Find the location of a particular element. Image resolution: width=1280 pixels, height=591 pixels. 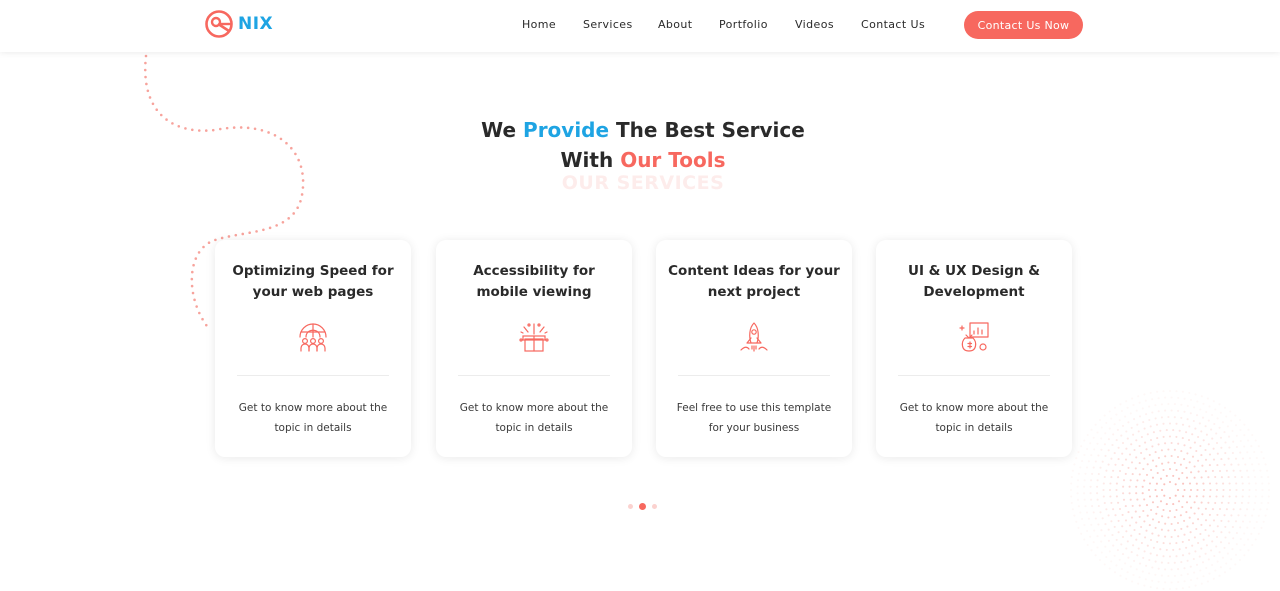

contact-us-now-button: Contact Us Now is located at coordinates (1023, 25).